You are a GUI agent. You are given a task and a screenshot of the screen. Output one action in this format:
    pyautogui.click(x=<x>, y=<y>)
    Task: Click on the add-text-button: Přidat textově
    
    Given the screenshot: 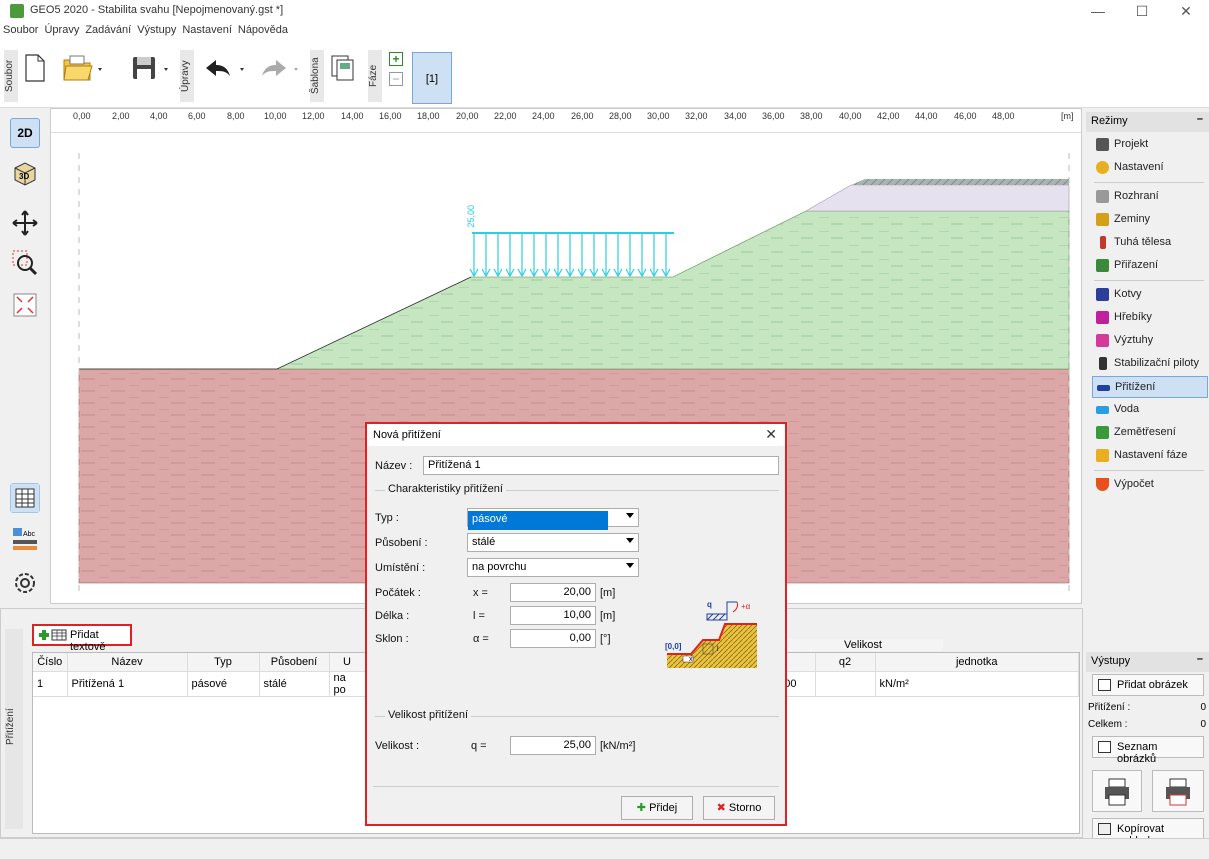 What is the action you would take?
    pyautogui.click(x=82, y=638)
    